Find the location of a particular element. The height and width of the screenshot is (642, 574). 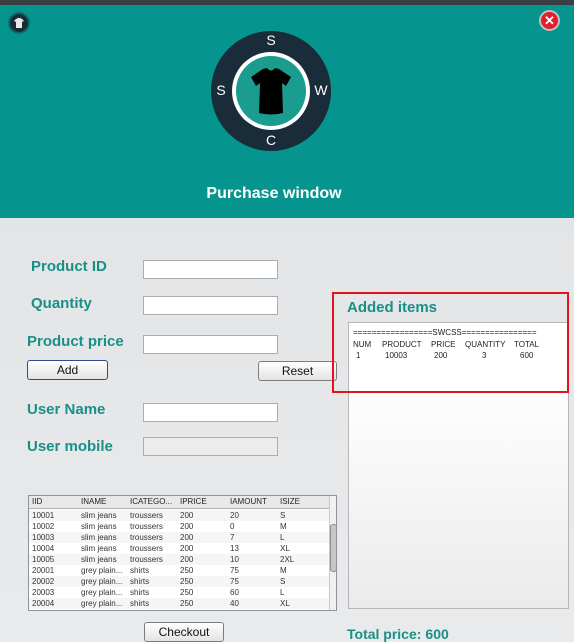

page-title: Purchase window is located at coordinates (274, 193).